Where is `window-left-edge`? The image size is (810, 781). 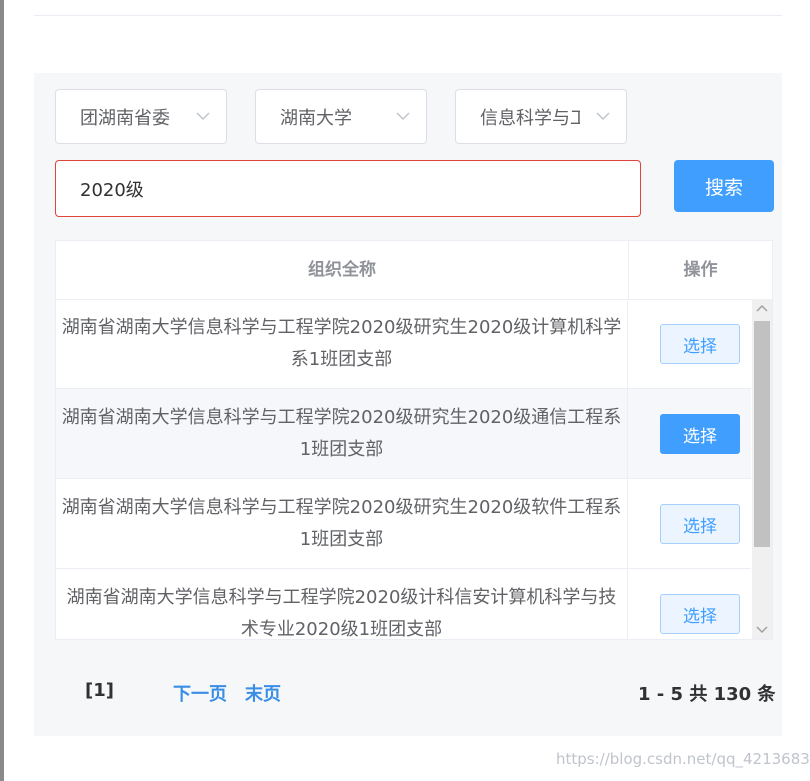 window-left-edge is located at coordinates (2, 390).